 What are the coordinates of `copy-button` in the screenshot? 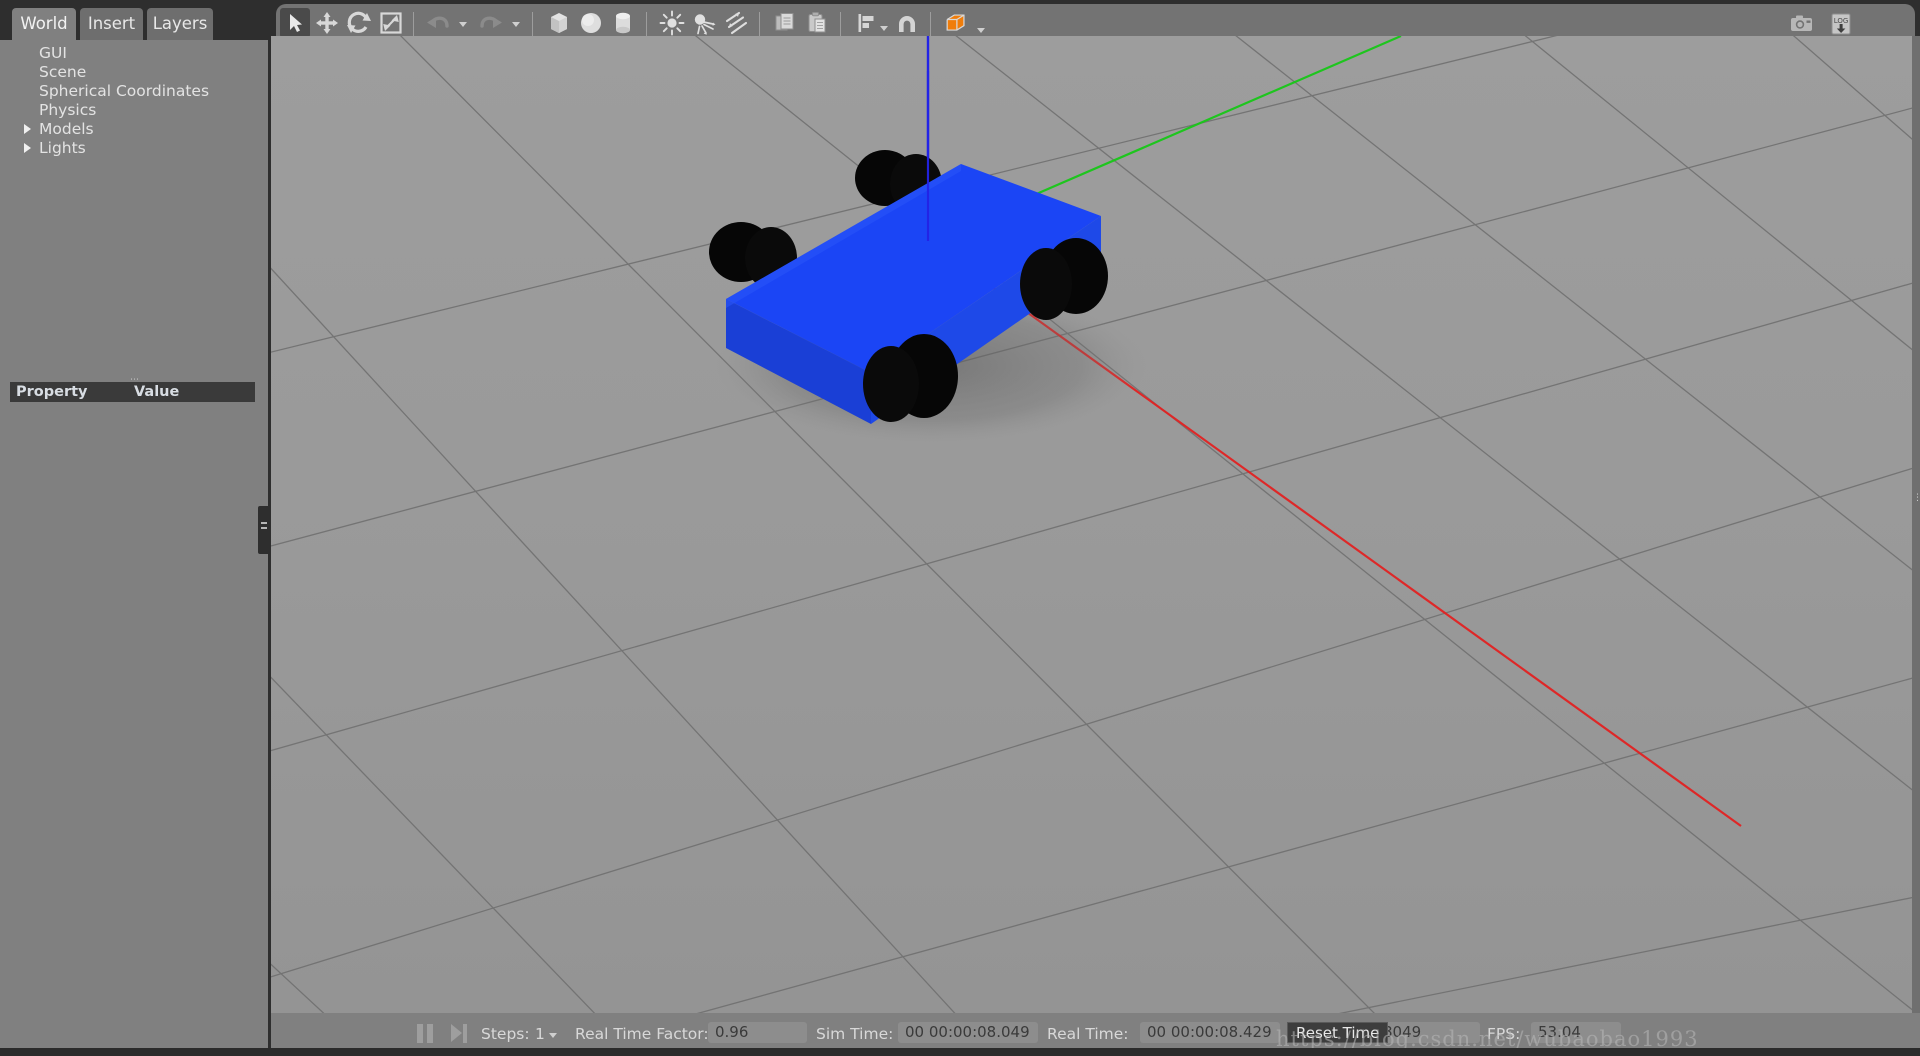 It's located at (785, 23).